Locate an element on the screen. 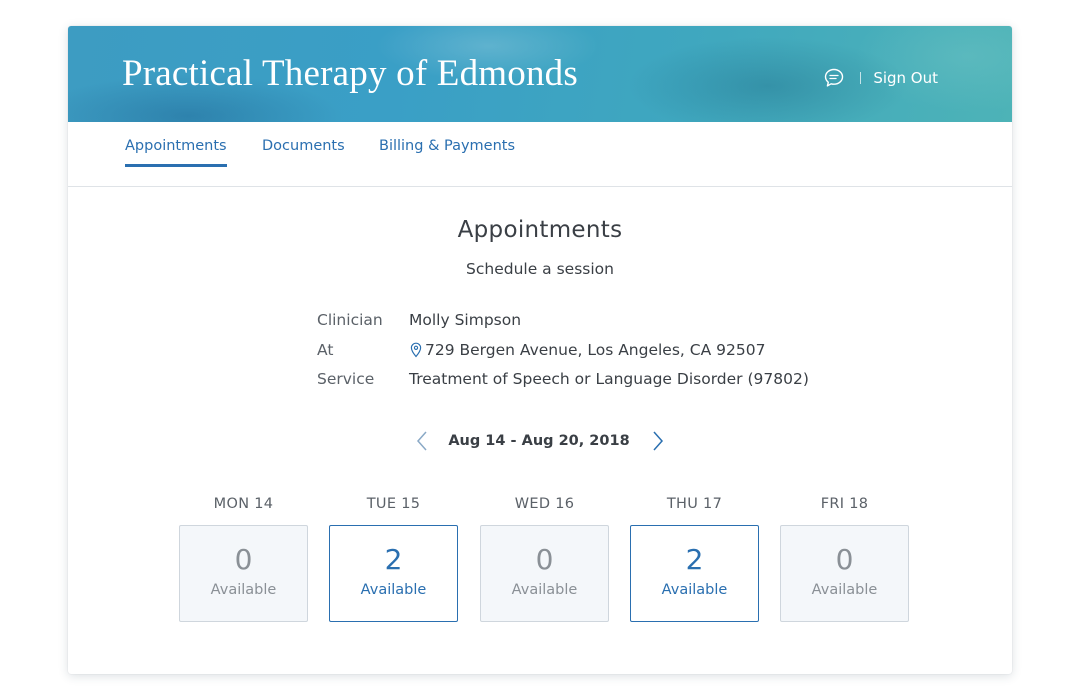 The image size is (1080, 700). day-column-thu: THU 17 2 Available is located at coordinates (694, 559).